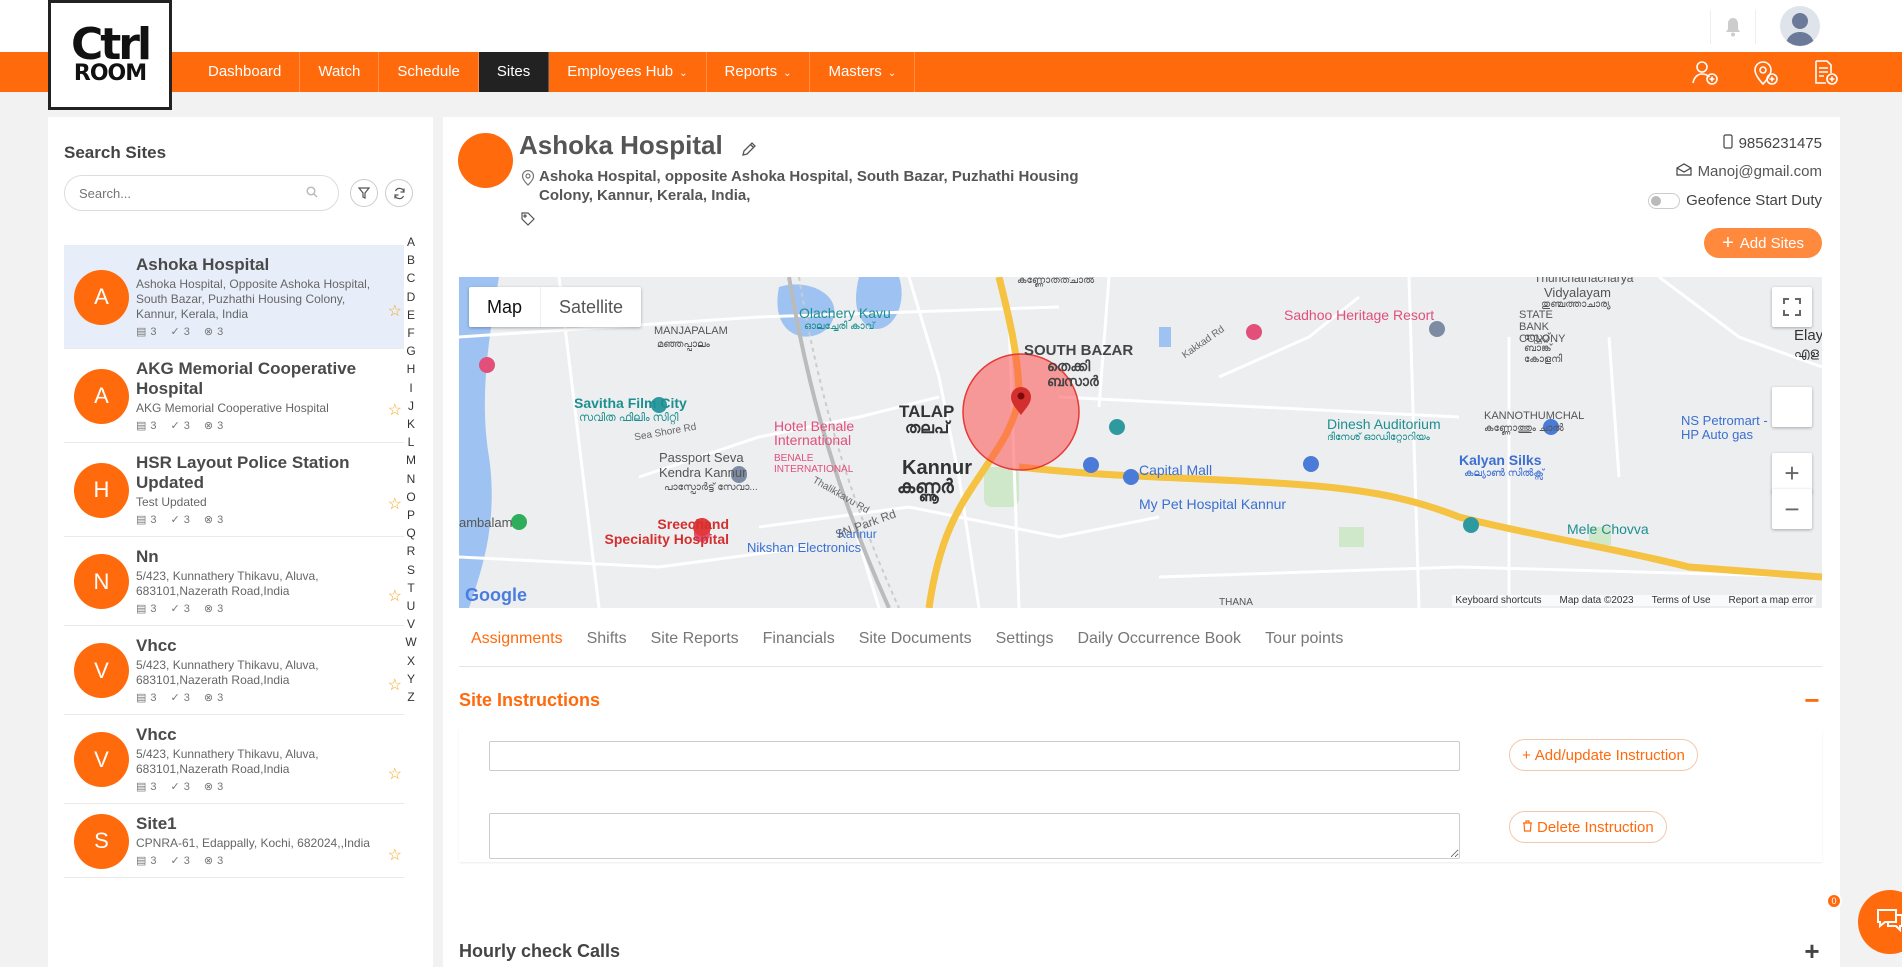  What do you see at coordinates (1771, 600) in the screenshot?
I see `map-report-error: Report a map error` at bounding box center [1771, 600].